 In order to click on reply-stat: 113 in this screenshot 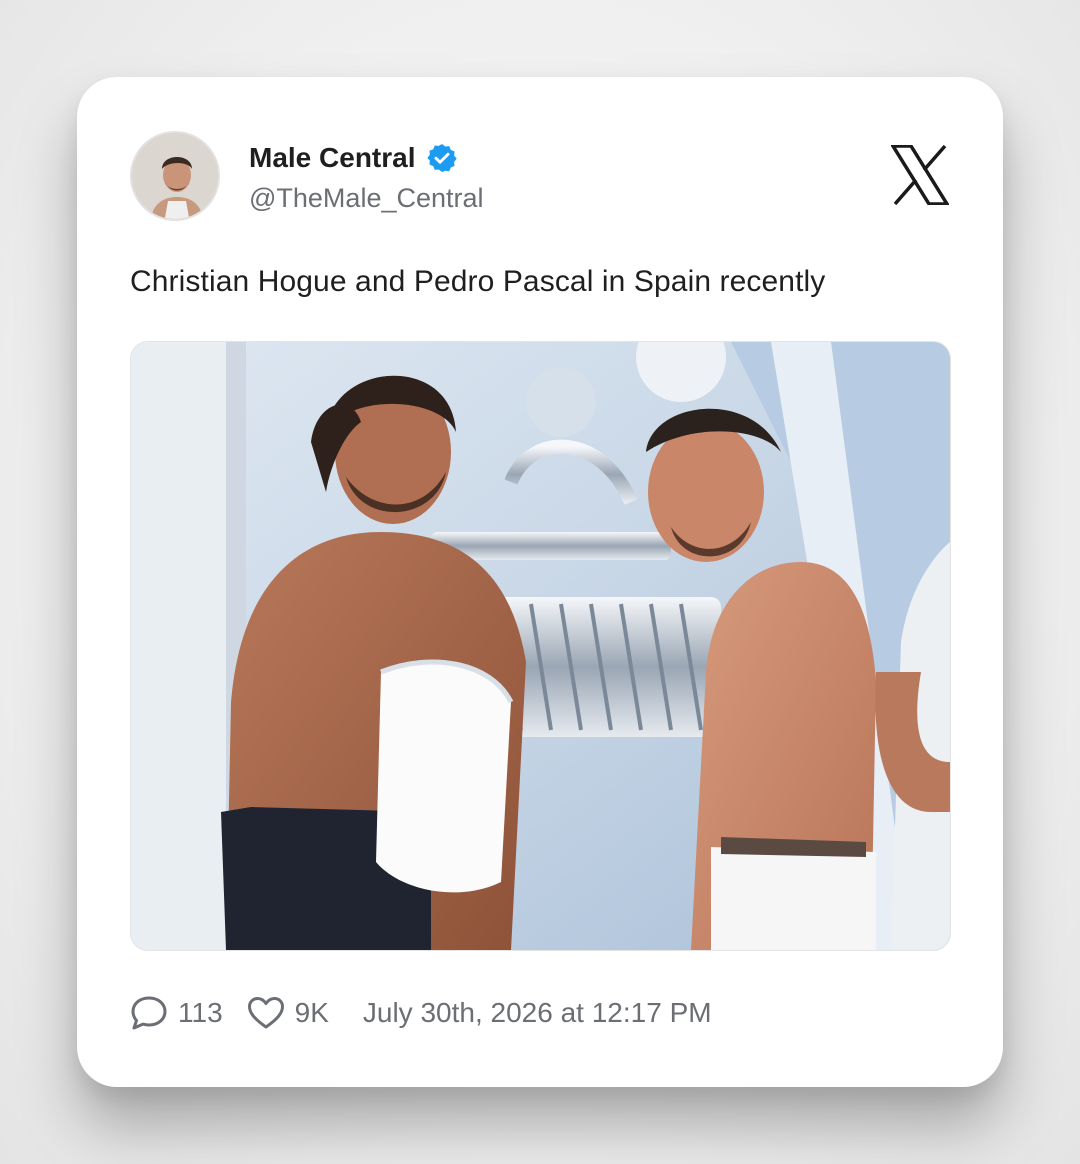, I will do `click(176, 1013)`.